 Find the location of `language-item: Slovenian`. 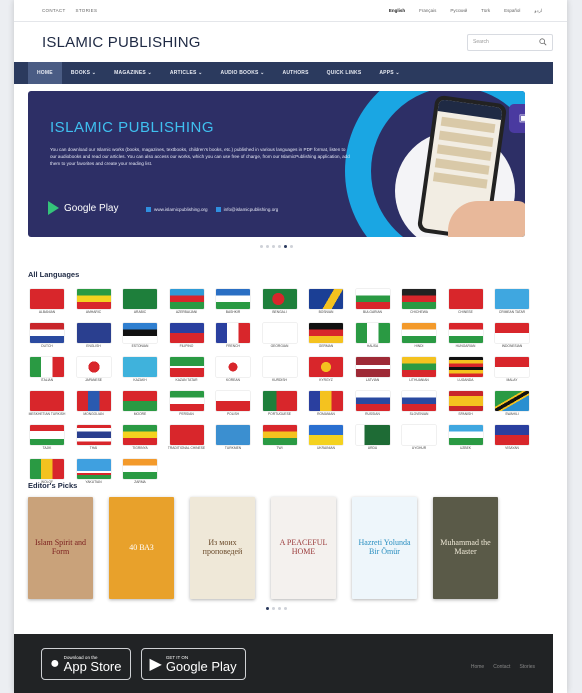

language-item: Slovenian is located at coordinates (419, 405).